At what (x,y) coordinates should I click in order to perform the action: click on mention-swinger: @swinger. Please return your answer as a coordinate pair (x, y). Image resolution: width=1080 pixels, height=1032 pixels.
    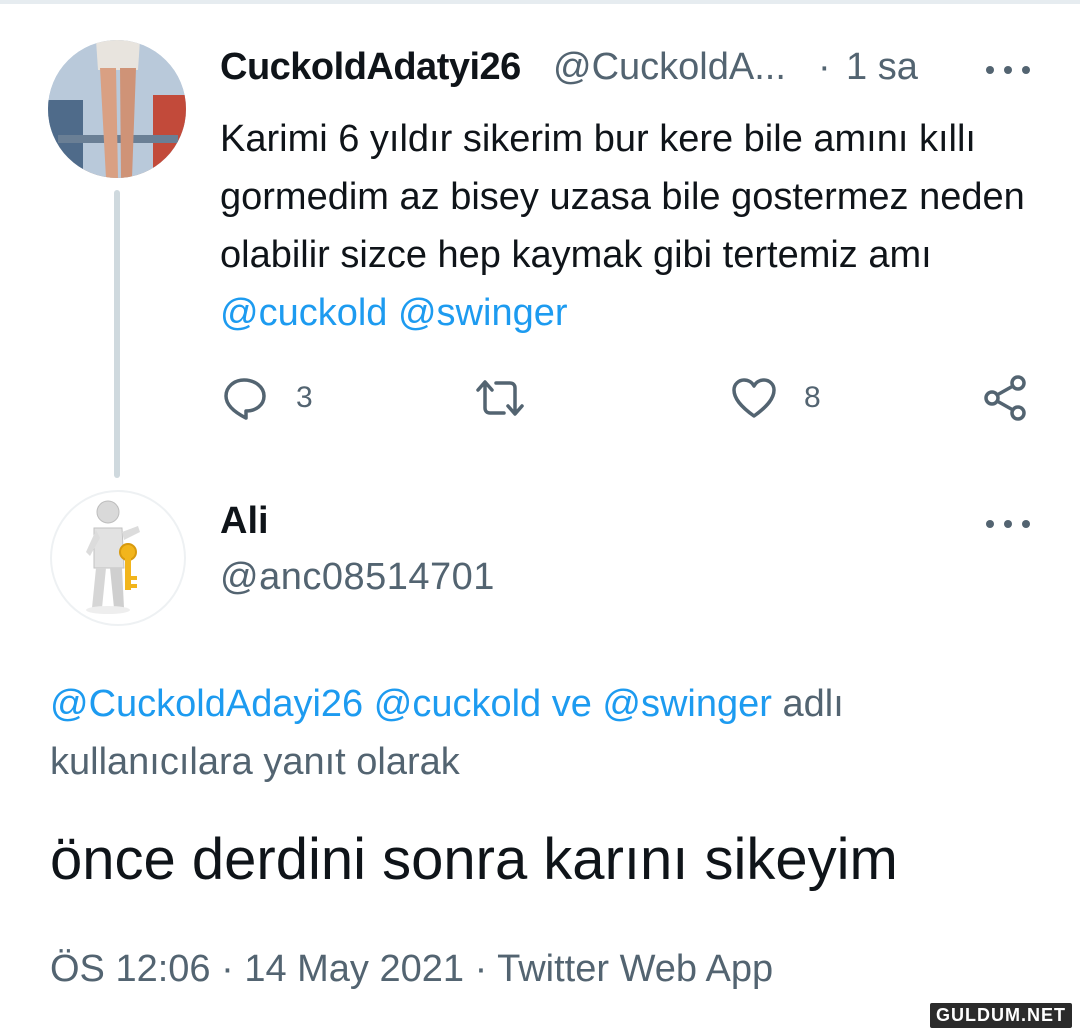
    Looking at the image, I should click on (483, 313).